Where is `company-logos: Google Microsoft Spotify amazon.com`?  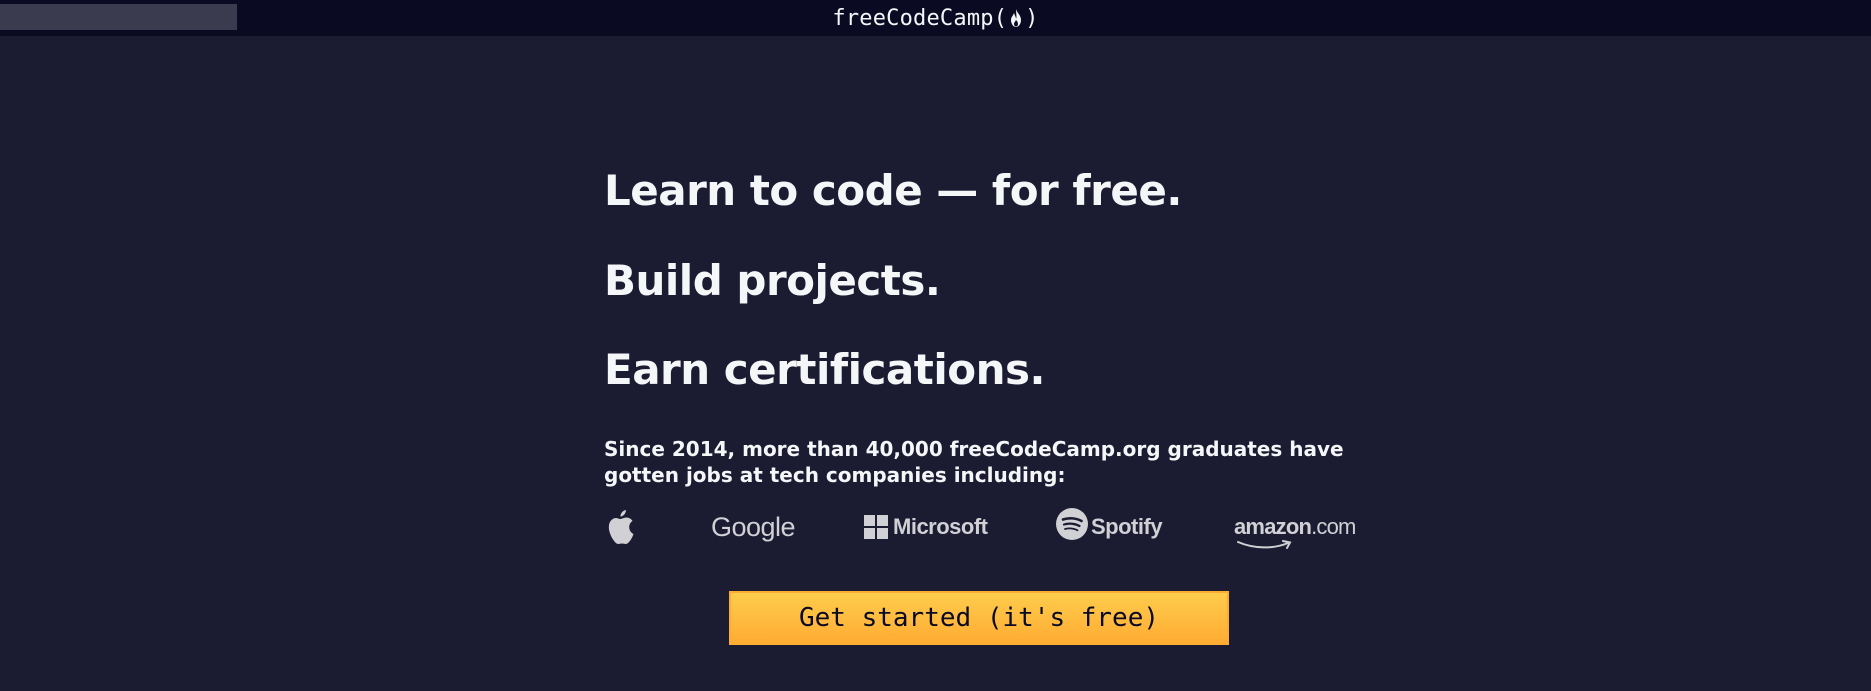
company-logos: Google Microsoft Spotify amazon.com is located at coordinates (984, 527).